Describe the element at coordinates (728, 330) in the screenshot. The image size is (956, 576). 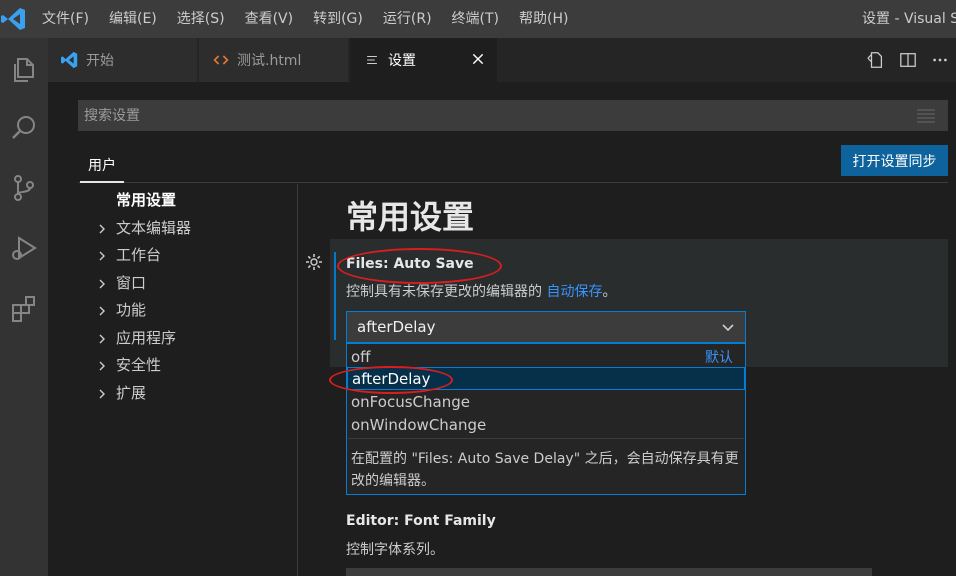
I see `chevron-down-icon` at that location.